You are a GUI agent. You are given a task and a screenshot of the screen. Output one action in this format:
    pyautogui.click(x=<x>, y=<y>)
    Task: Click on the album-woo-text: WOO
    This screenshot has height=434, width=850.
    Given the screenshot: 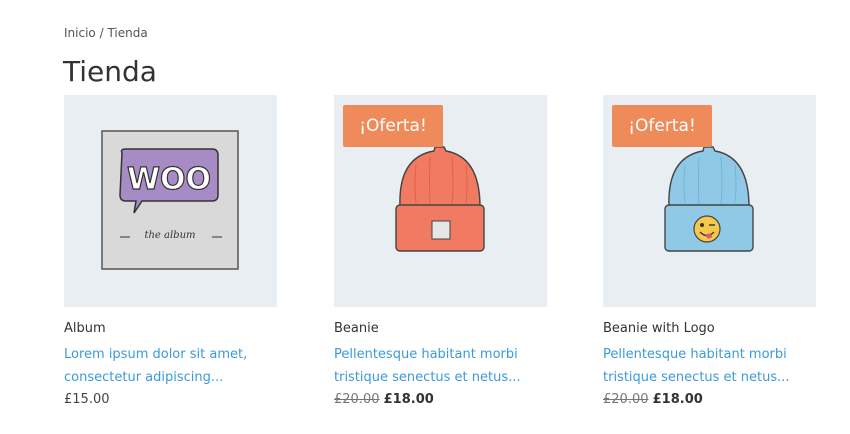 What is the action you would take?
    pyautogui.click(x=169, y=179)
    